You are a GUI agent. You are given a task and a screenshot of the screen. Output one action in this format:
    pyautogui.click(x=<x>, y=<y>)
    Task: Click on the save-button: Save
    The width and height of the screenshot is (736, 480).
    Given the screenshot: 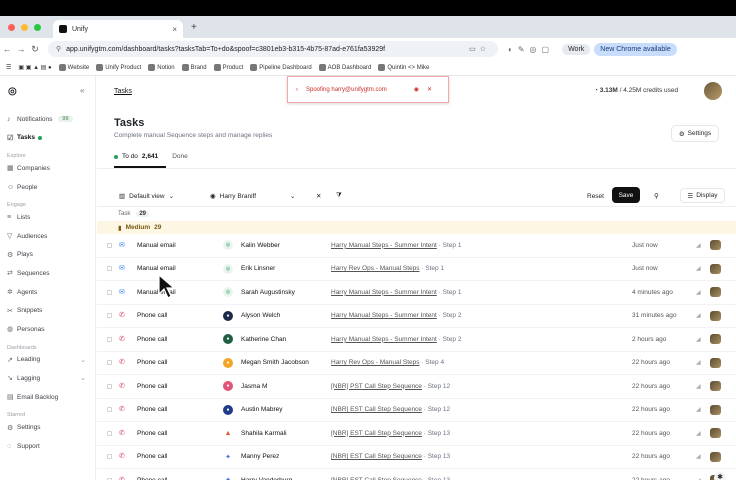 What is the action you would take?
    pyautogui.click(x=626, y=195)
    